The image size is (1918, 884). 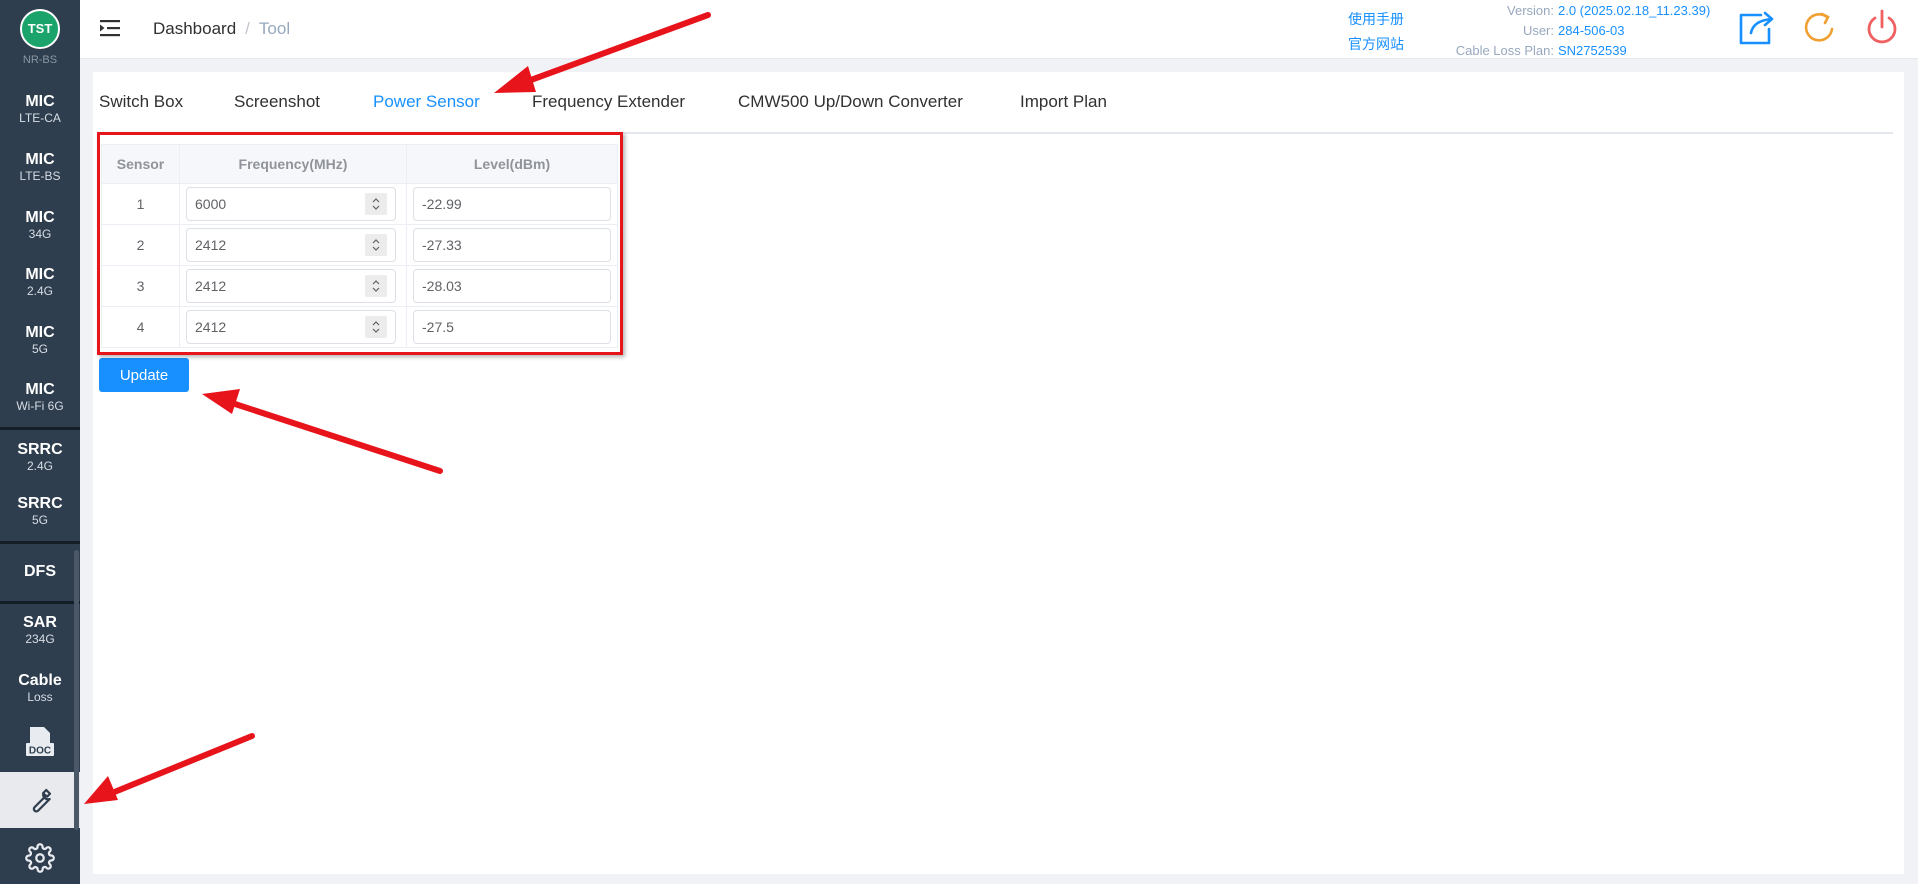 I want to click on manual-link: 使用手册, so click(x=1376, y=19).